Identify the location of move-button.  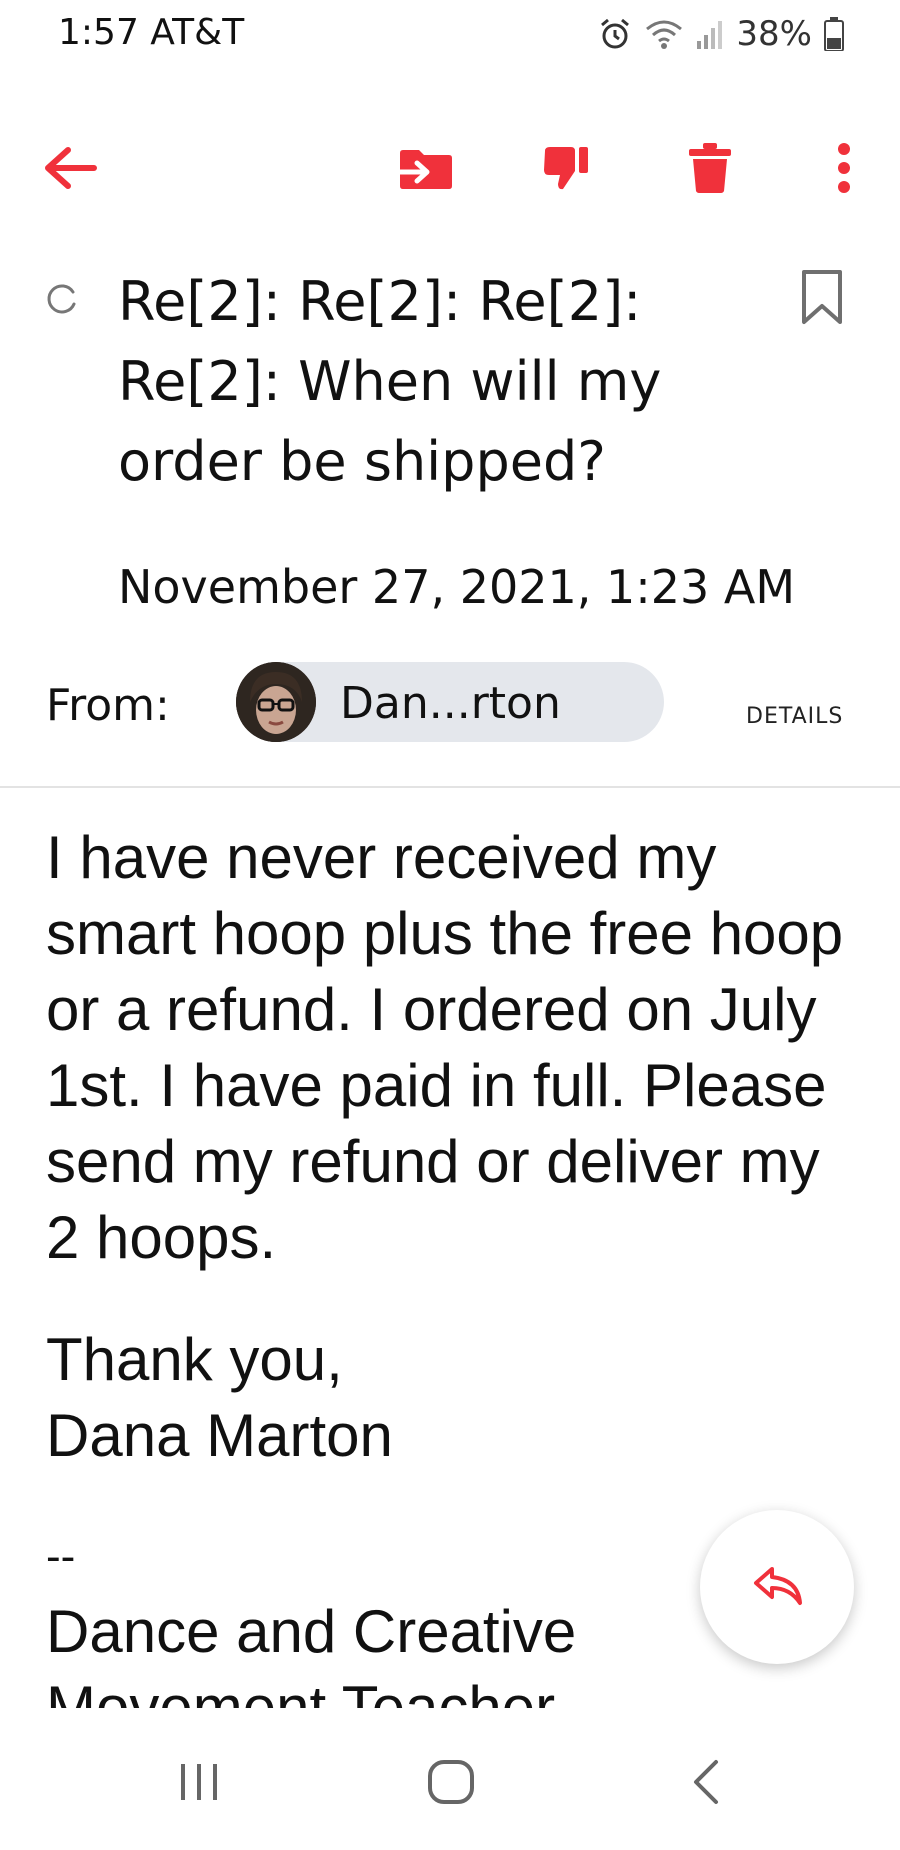
(426, 170).